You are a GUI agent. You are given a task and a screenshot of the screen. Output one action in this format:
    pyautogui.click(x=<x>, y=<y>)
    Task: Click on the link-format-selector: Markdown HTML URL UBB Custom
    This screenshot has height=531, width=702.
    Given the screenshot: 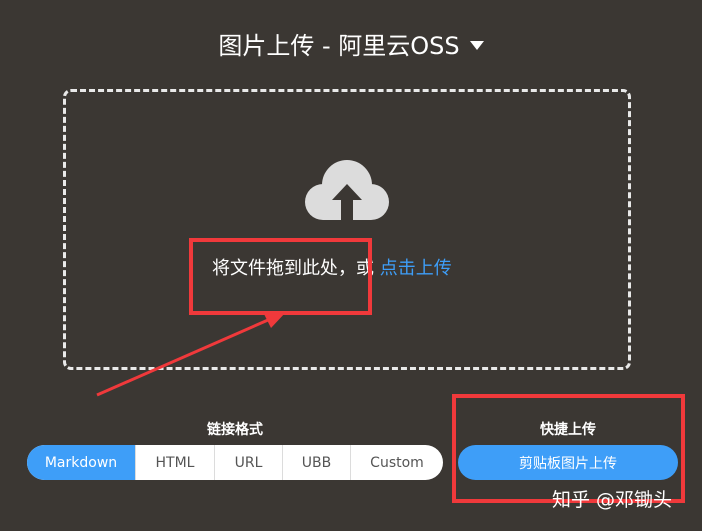 What is the action you would take?
    pyautogui.click(x=235, y=462)
    